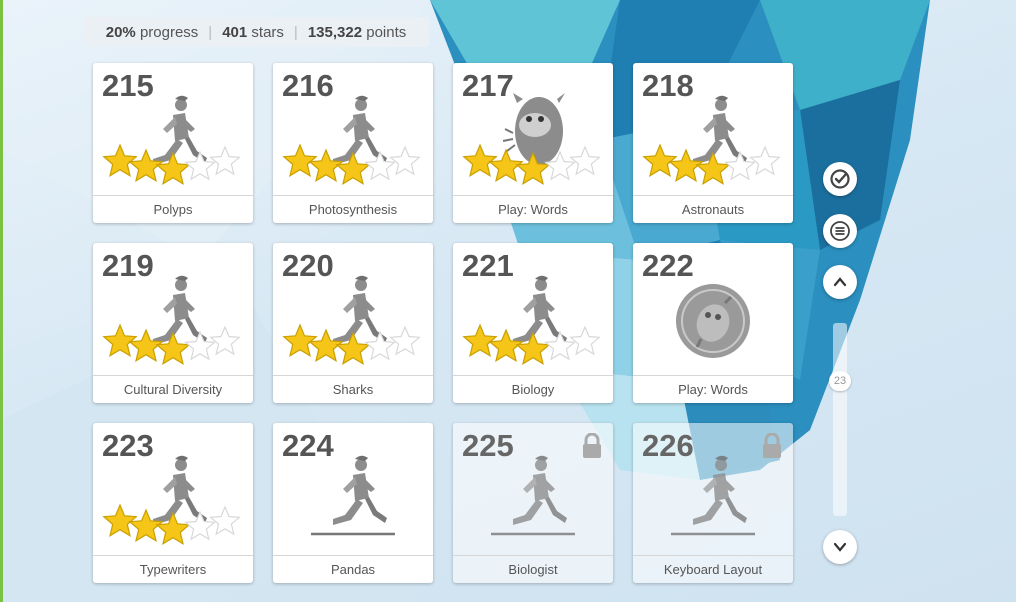  Describe the element at coordinates (173, 389) in the screenshot. I see `lesson-label: Cultural Diversity` at that location.